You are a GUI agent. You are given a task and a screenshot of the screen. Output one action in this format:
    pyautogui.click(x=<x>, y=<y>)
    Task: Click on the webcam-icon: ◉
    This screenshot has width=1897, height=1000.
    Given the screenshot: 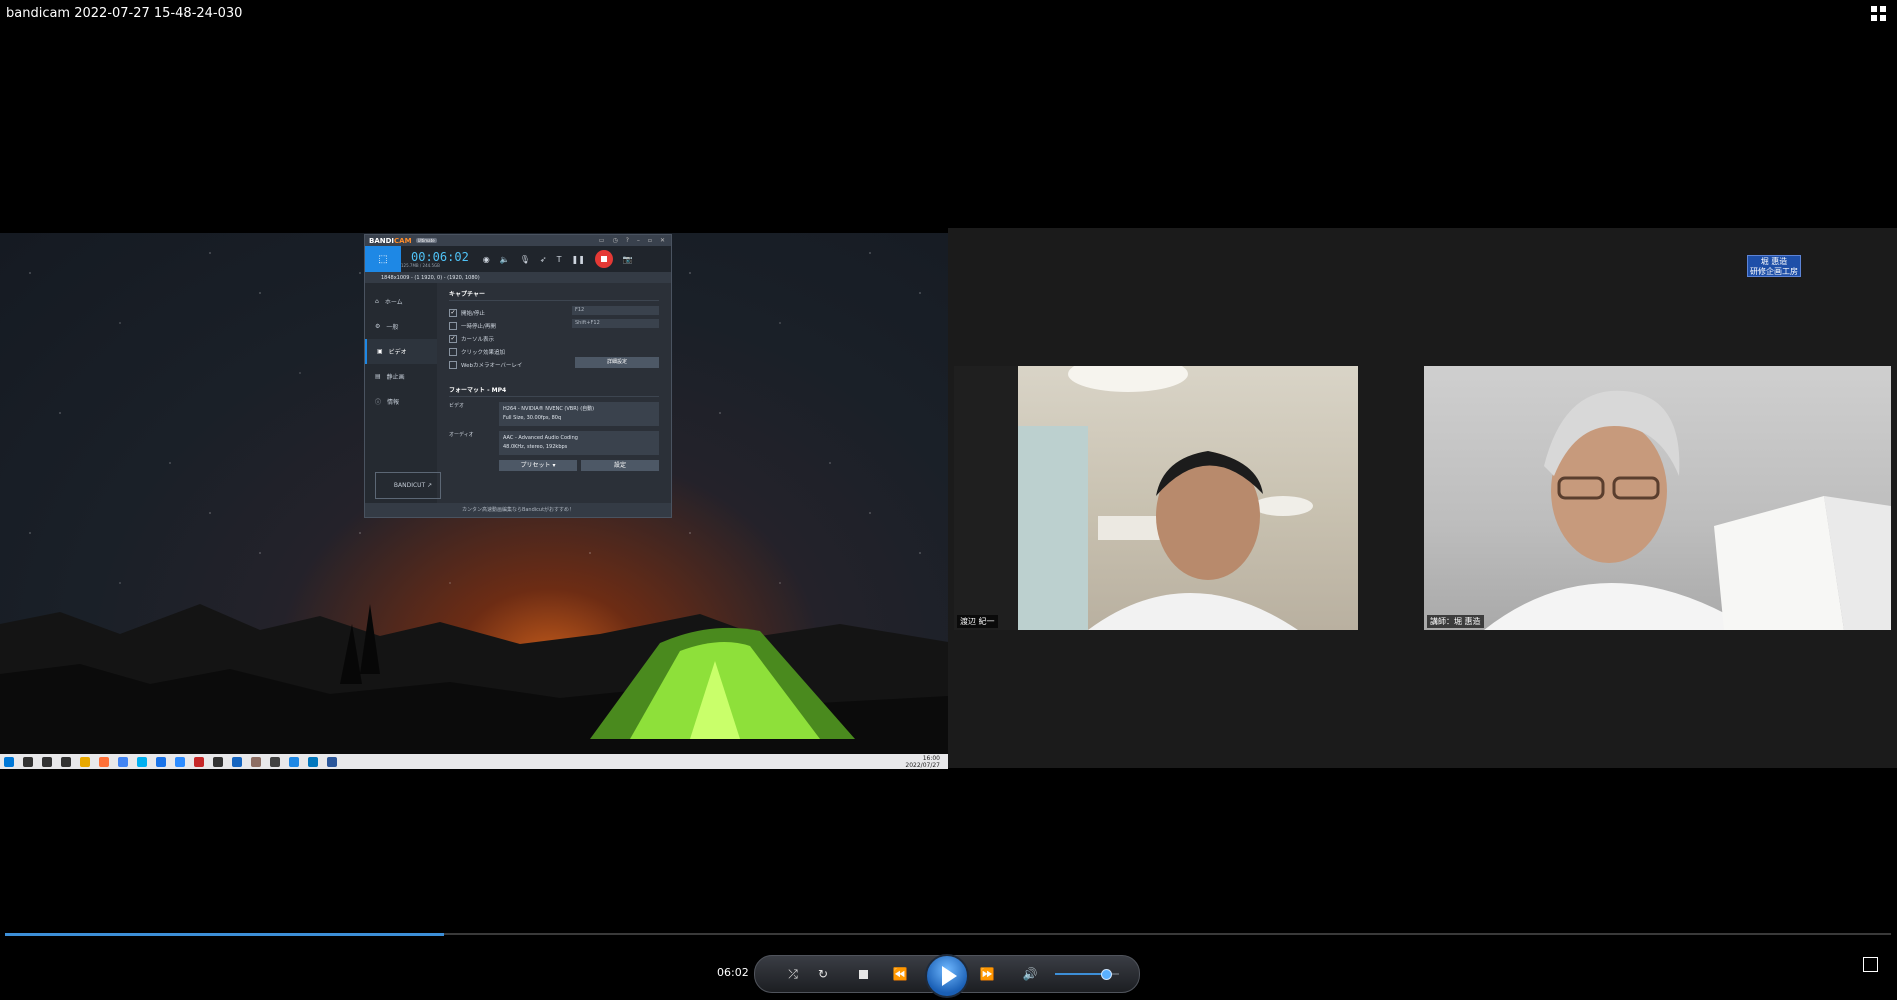 What is the action you would take?
    pyautogui.click(x=486, y=259)
    